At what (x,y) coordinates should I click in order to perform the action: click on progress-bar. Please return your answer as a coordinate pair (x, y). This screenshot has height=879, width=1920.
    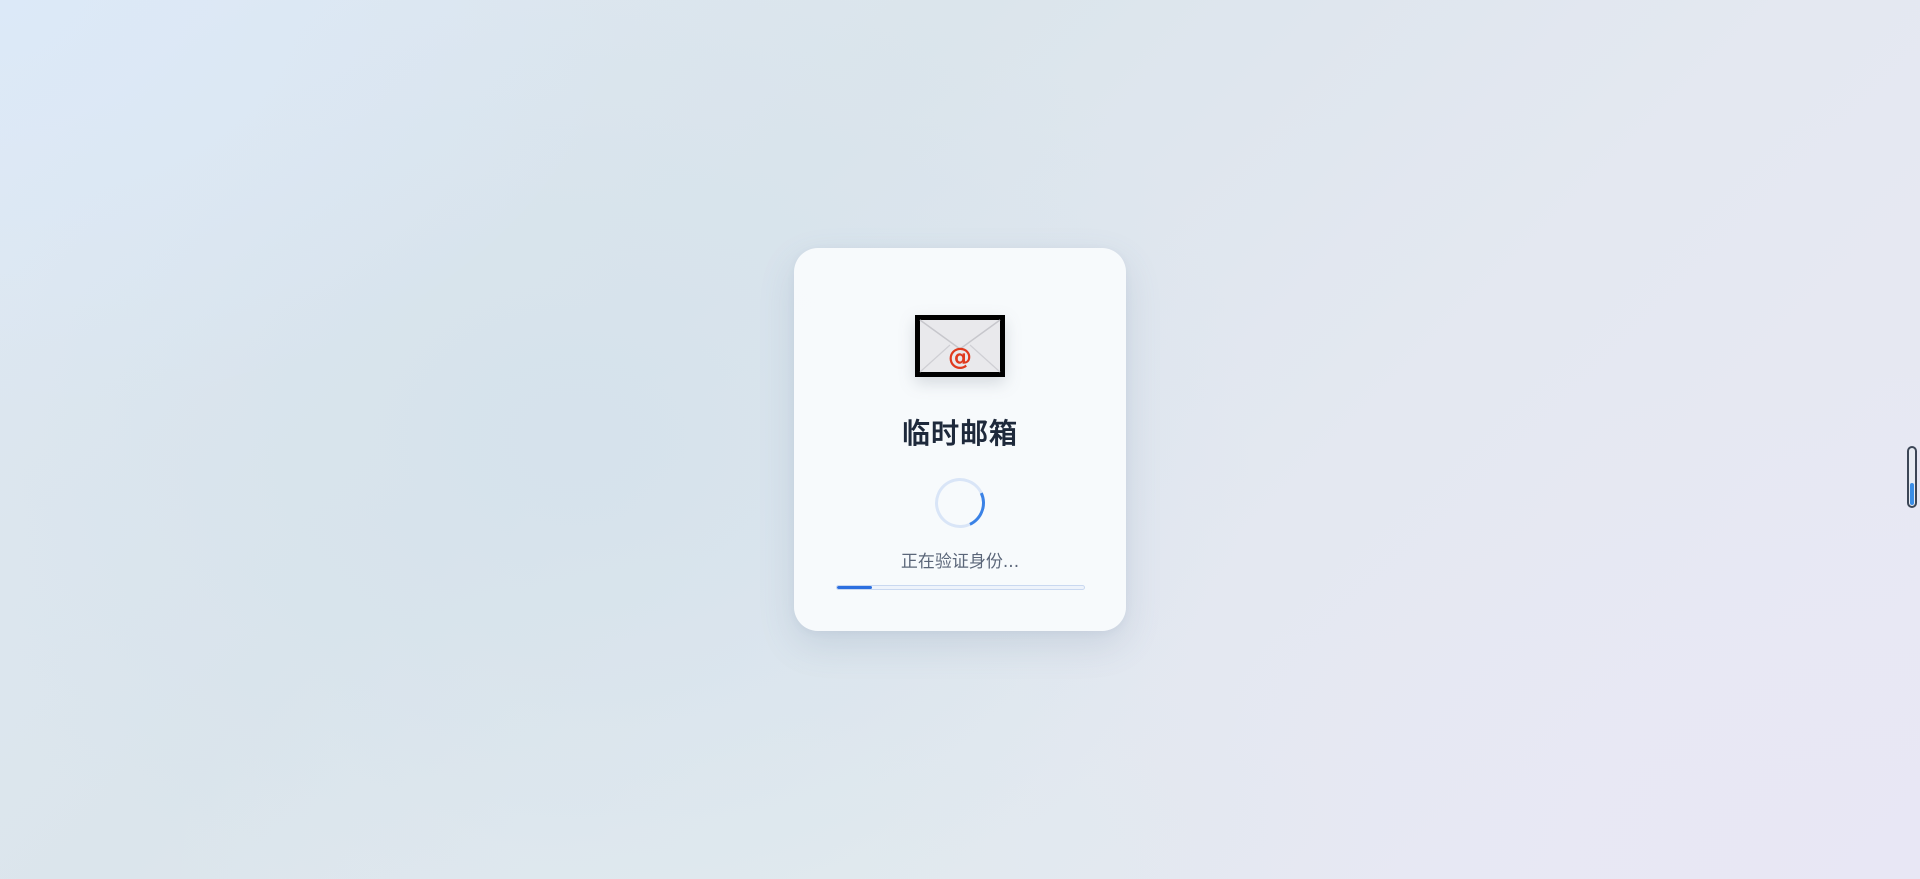
    Looking at the image, I should click on (960, 587).